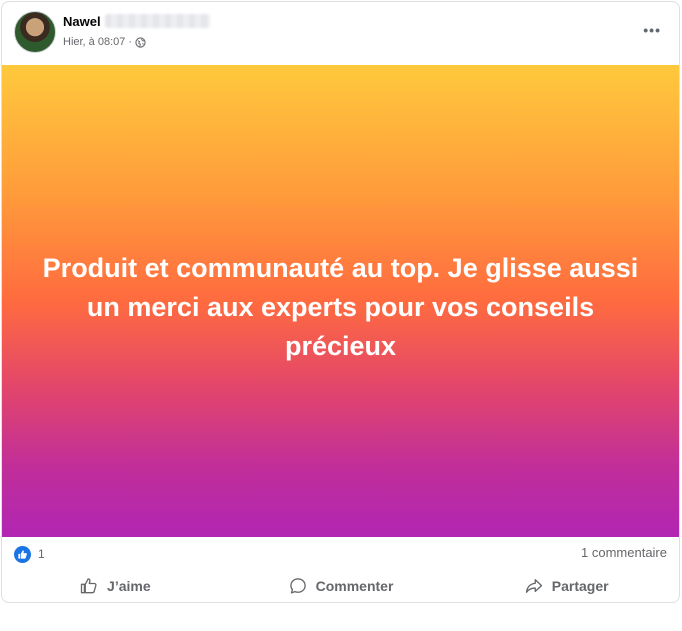 Image resolution: width=682 pixels, height=631 pixels. I want to click on more-options-button: •••, so click(652, 30).